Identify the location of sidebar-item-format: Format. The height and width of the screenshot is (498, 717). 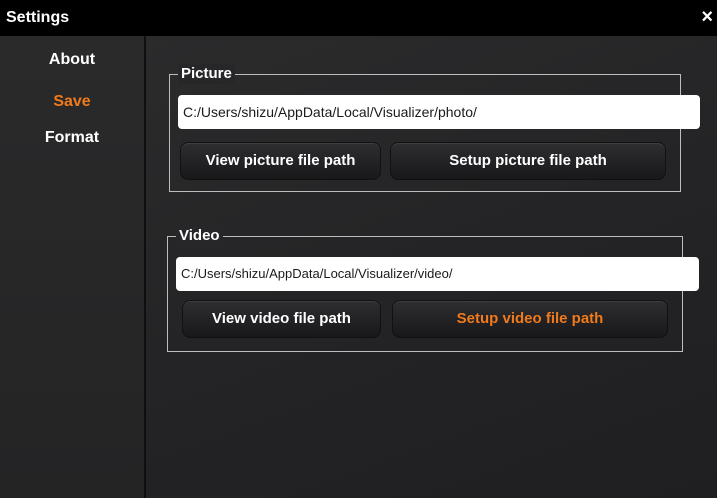
(72, 138).